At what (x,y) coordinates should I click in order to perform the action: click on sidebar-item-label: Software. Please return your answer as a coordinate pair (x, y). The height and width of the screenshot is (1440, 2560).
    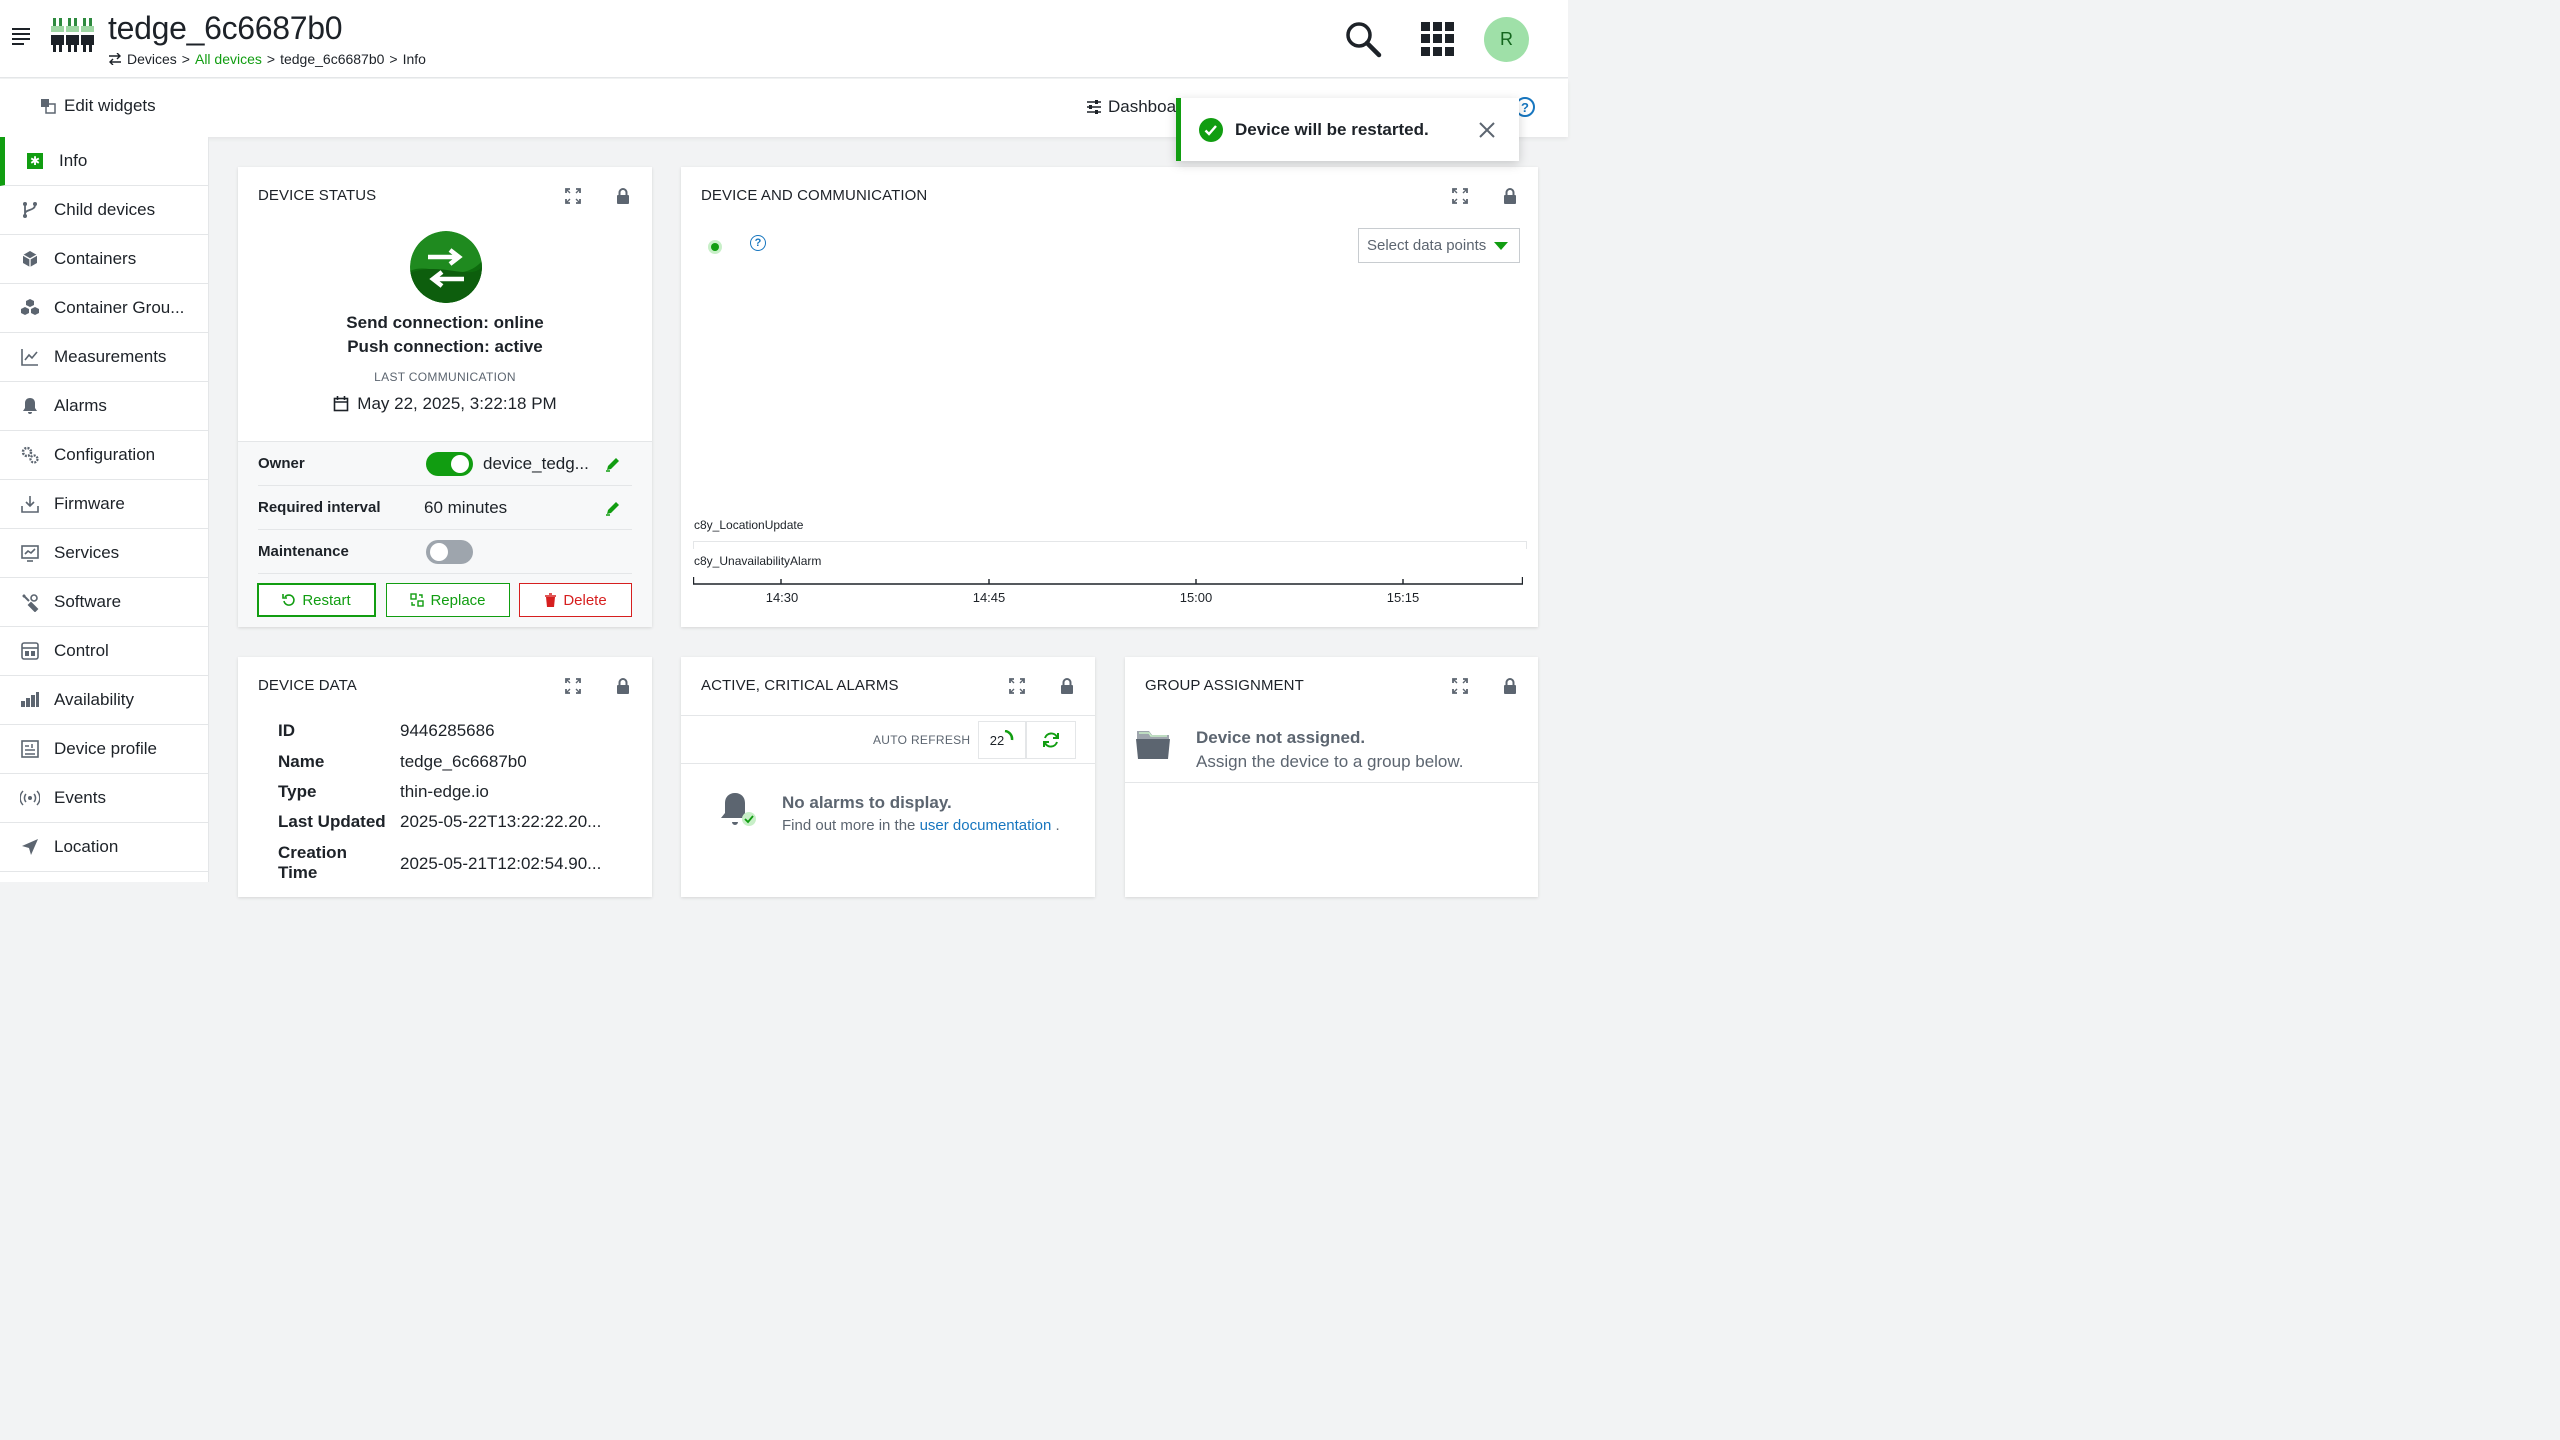
    Looking at the image, I should click on (88, 601).